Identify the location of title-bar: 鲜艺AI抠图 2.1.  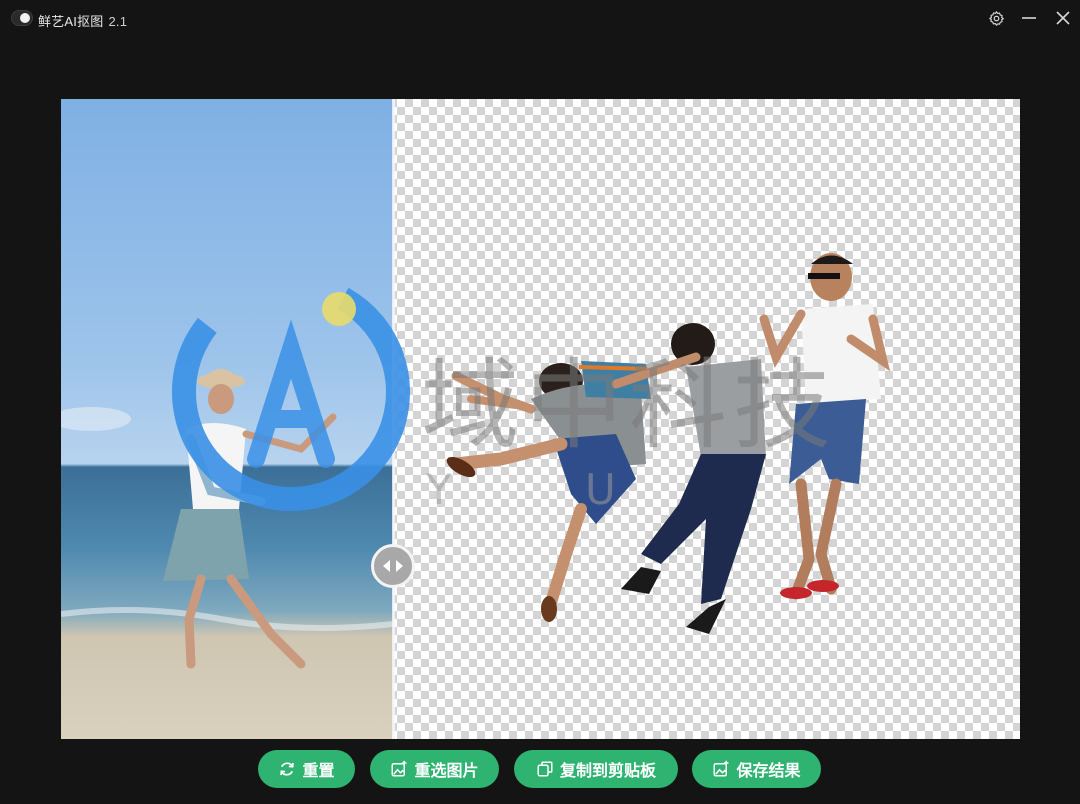
(540, 18).